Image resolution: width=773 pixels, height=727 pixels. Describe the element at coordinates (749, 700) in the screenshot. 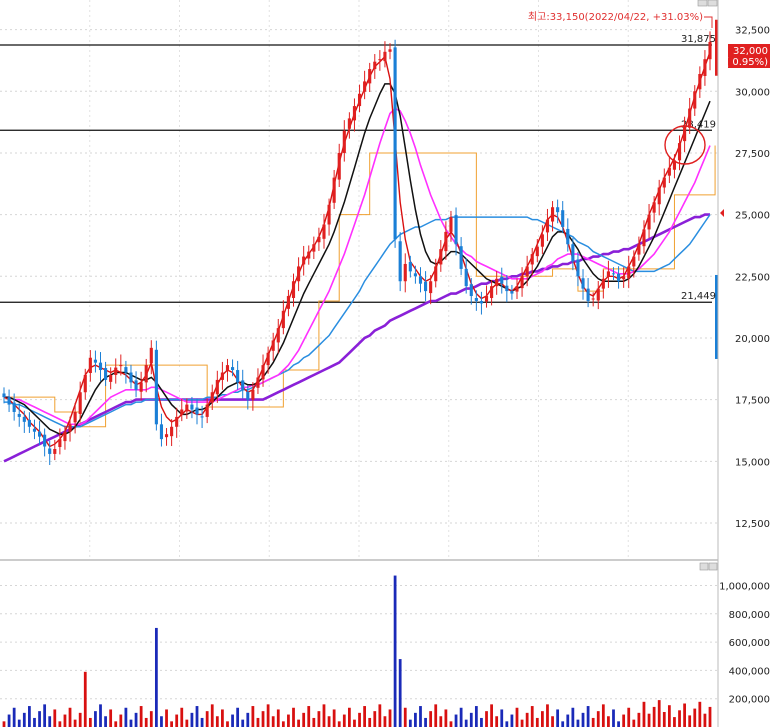

I see `volume-tick-label: 200,000` at that location.